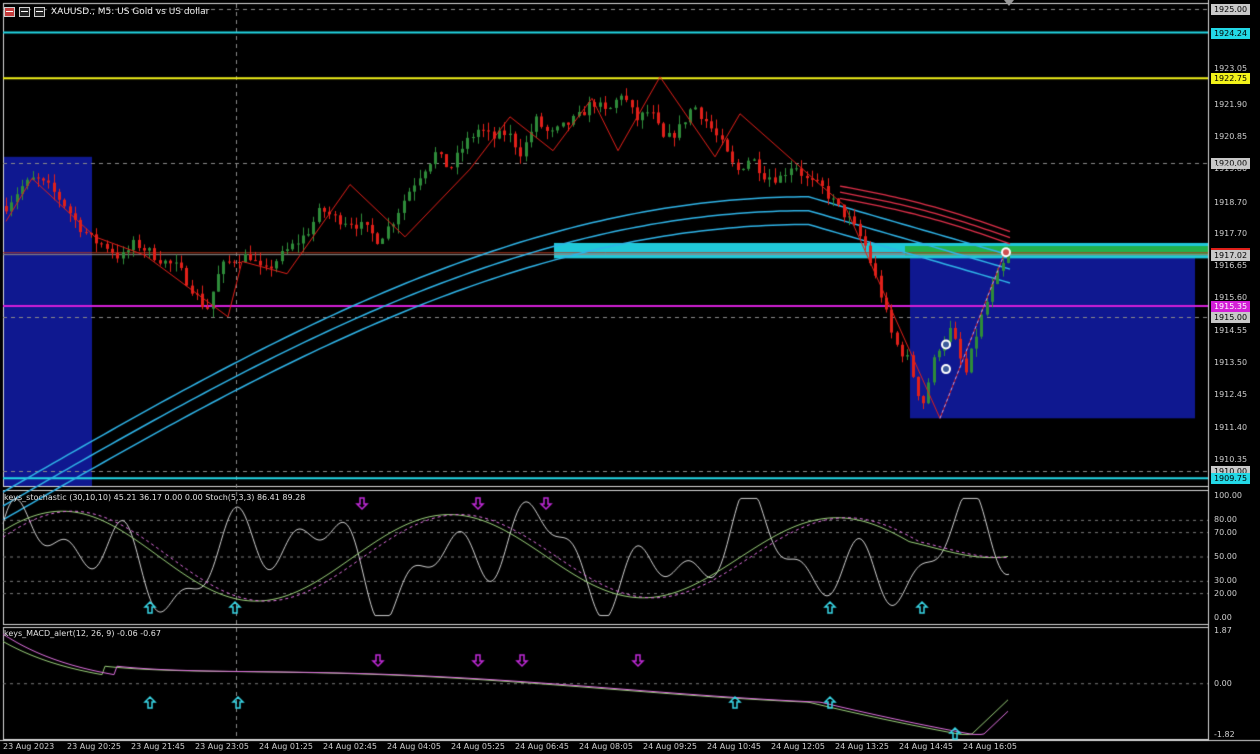 This screenshot has width=1260, height=754. Describe the element at coordinates (1231, 233) in the screenshot. I see `price-tick-label: 1917.70` at that location.